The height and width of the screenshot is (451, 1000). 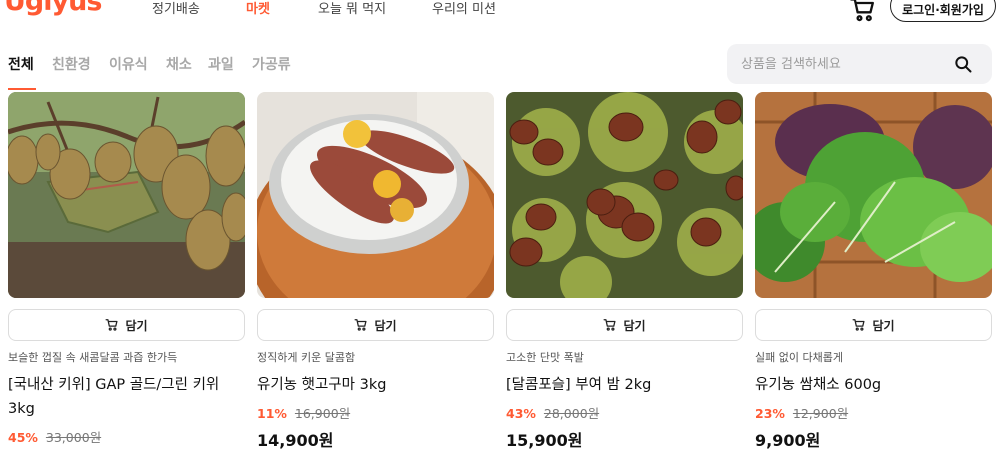 What do you see at coordinates (788, 440) in the screenshot?
I see `final-price: 9,900원` at bounding box center [788, 440].